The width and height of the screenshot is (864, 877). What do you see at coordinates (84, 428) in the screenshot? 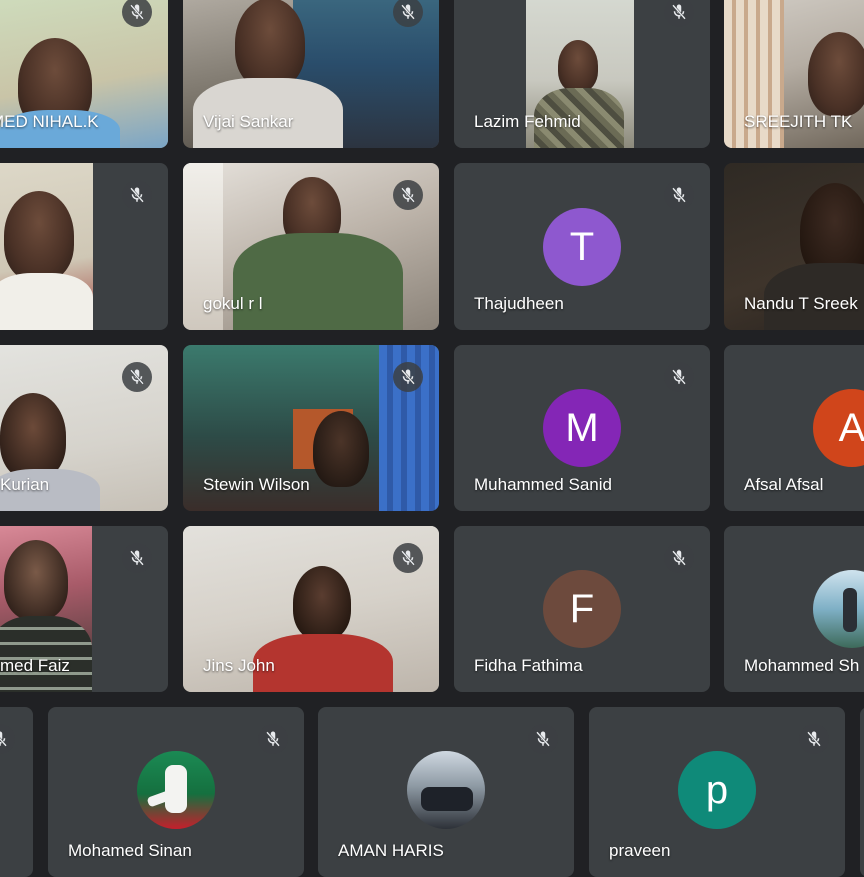
I see `participant-tile: Kurian` at bounding box center [84, 428].